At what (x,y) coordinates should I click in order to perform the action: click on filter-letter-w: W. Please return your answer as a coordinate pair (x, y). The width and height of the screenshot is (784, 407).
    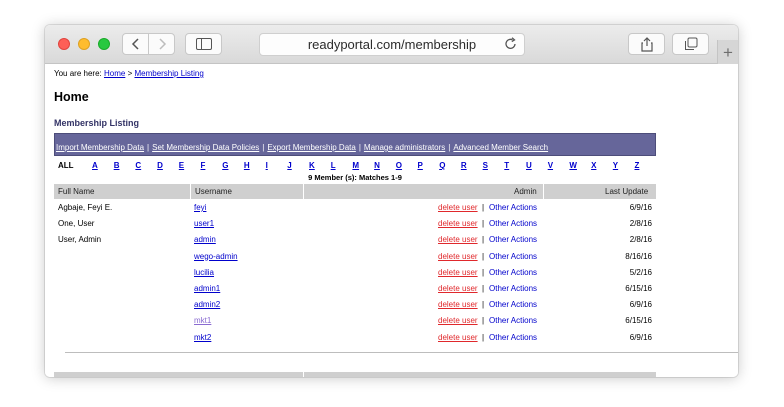
    Looking at the image, I should click on (573, 165).